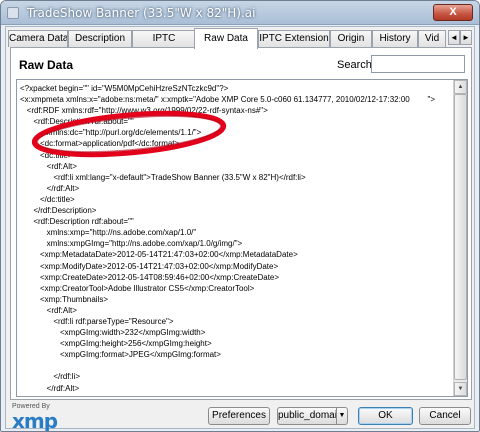 This screenshot has width=480, height=432. Describe the element at coordinates (46, 155) in the screenshot. I see `raw-xml-line: <dc:title>` at that location.